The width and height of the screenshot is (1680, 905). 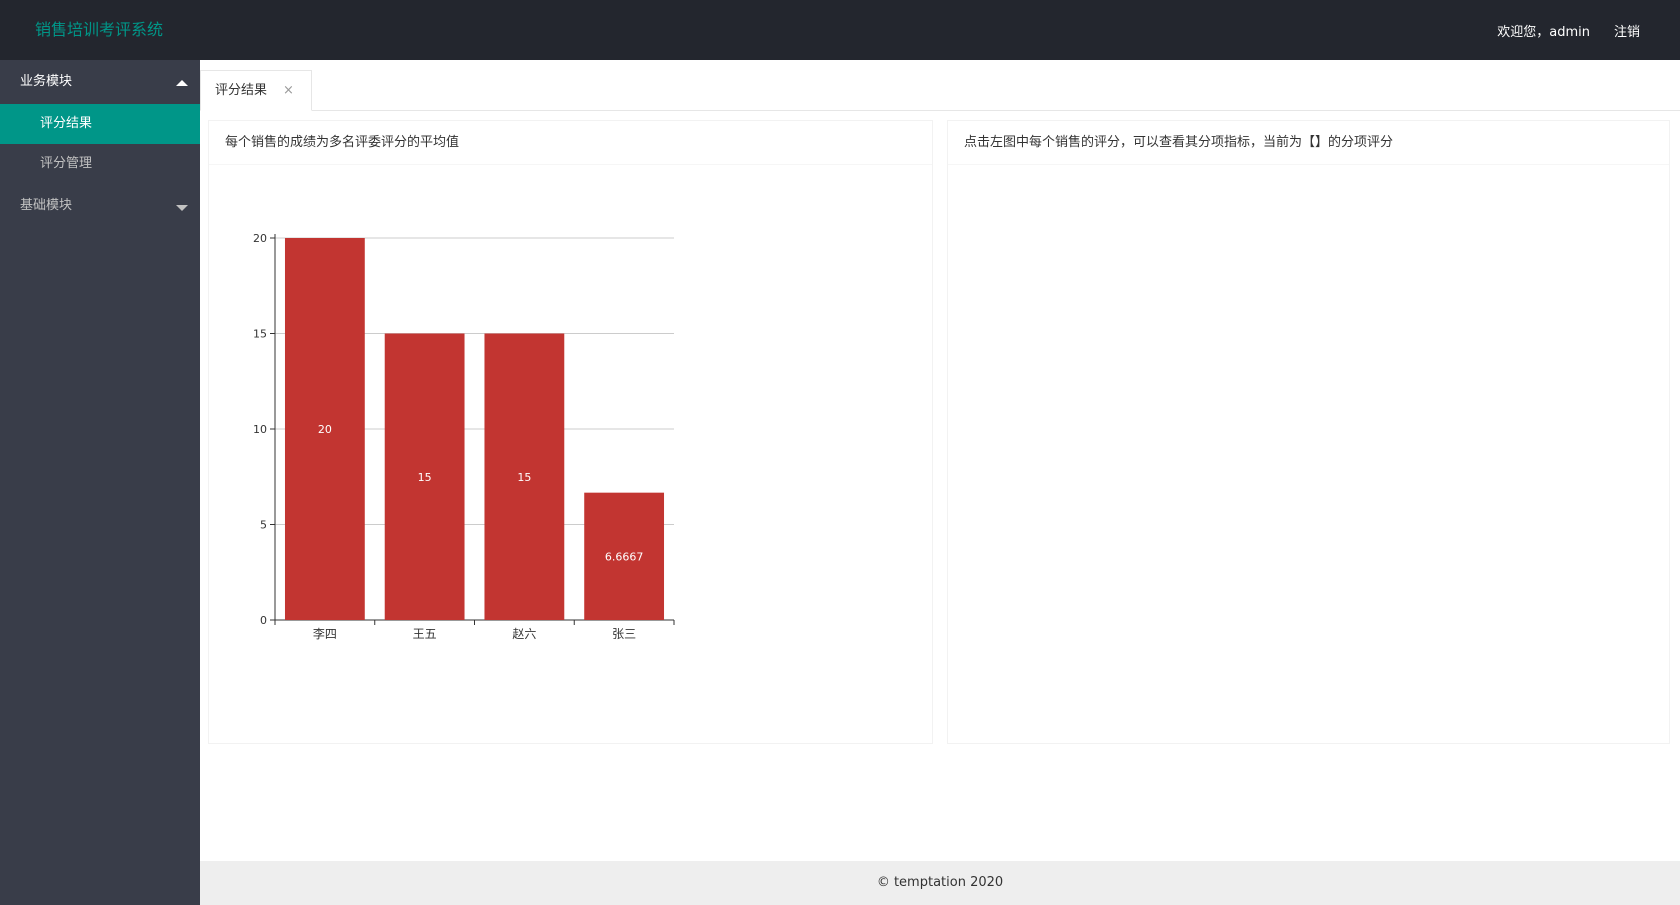 I want to click on caret-up-icon, so click(x=182, y=83).